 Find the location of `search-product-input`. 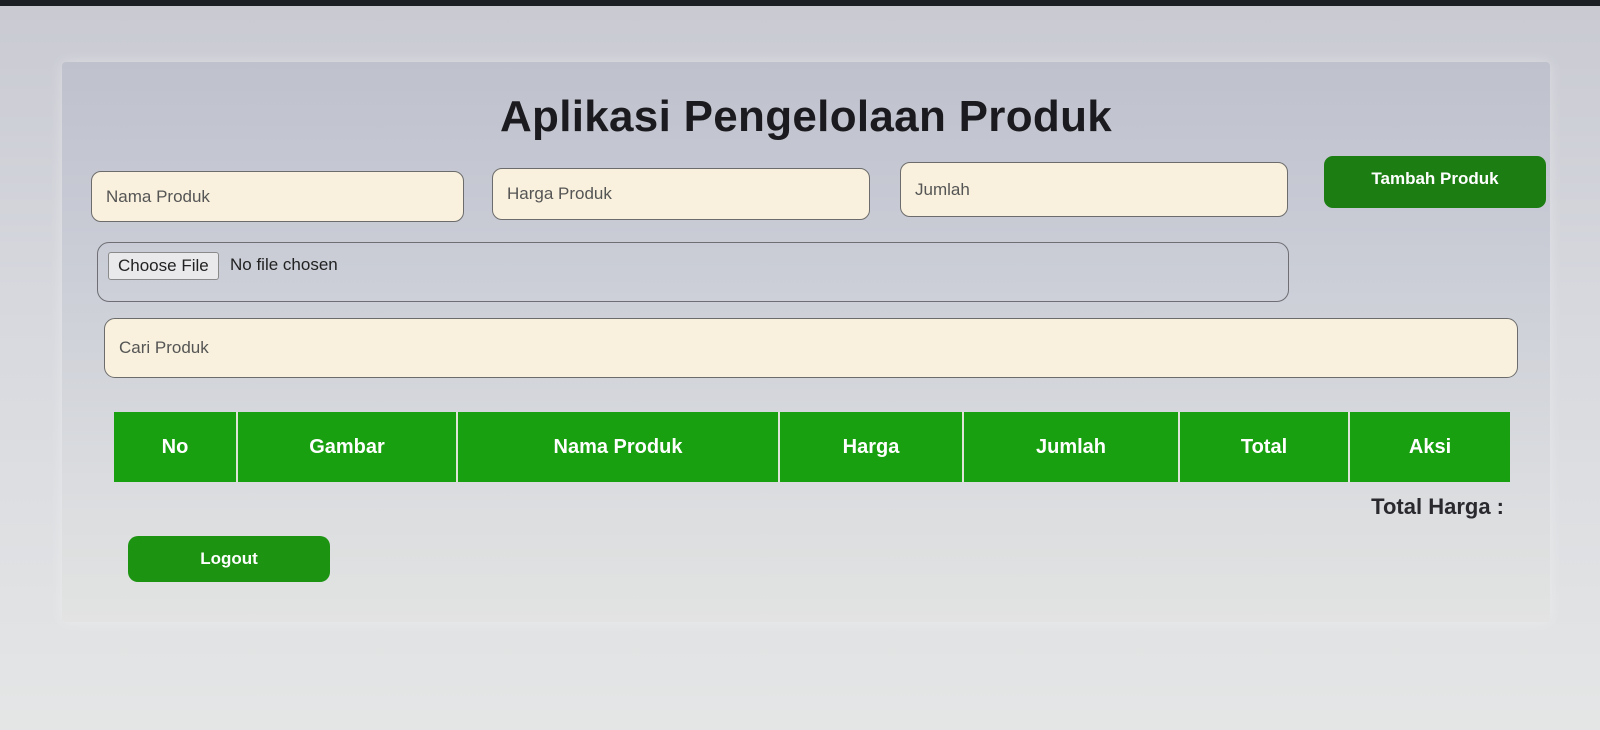

search-product-input is located at coordinates (811, 348).